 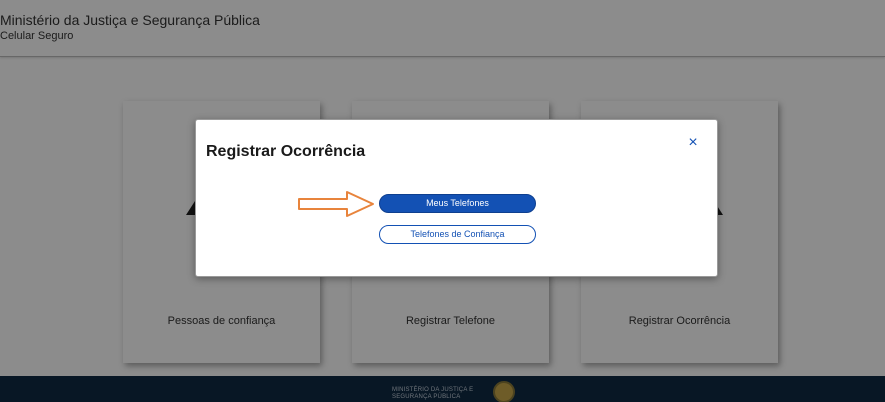 I want to click on close-icon: ×, so click(x=693, y=143).